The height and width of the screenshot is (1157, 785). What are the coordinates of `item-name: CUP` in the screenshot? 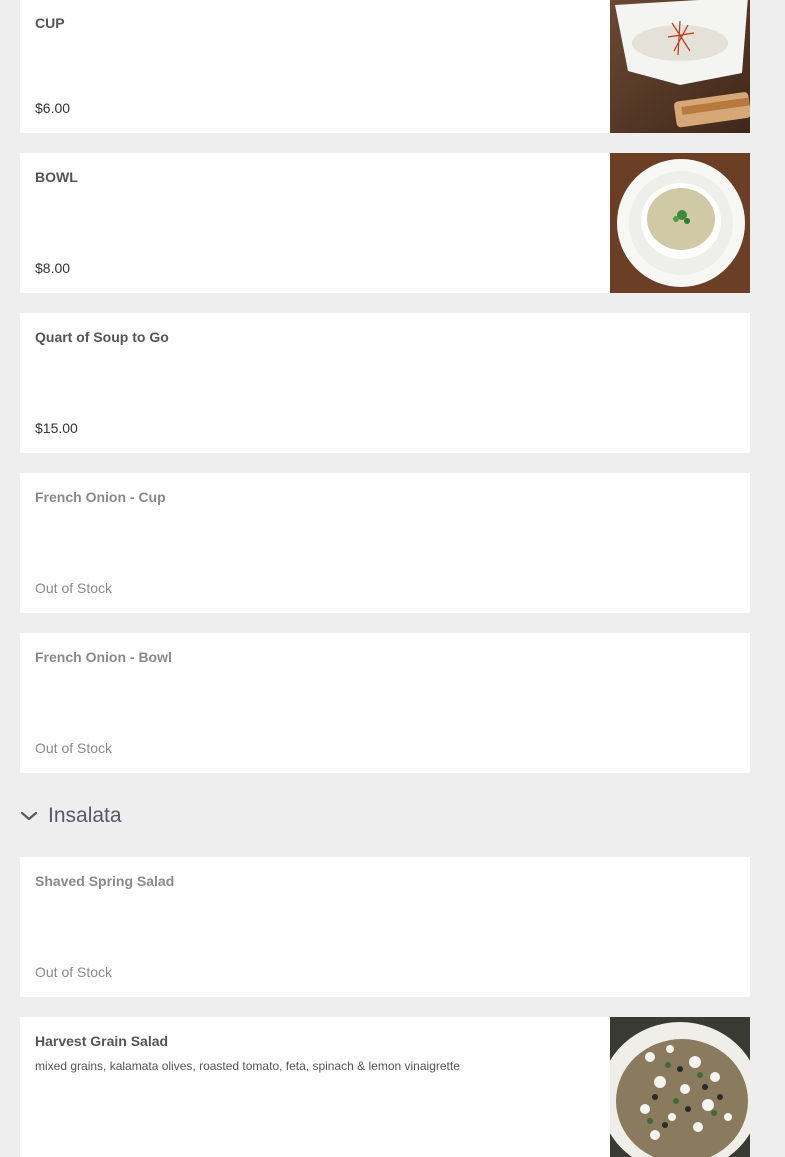 It's located at (50, 23).